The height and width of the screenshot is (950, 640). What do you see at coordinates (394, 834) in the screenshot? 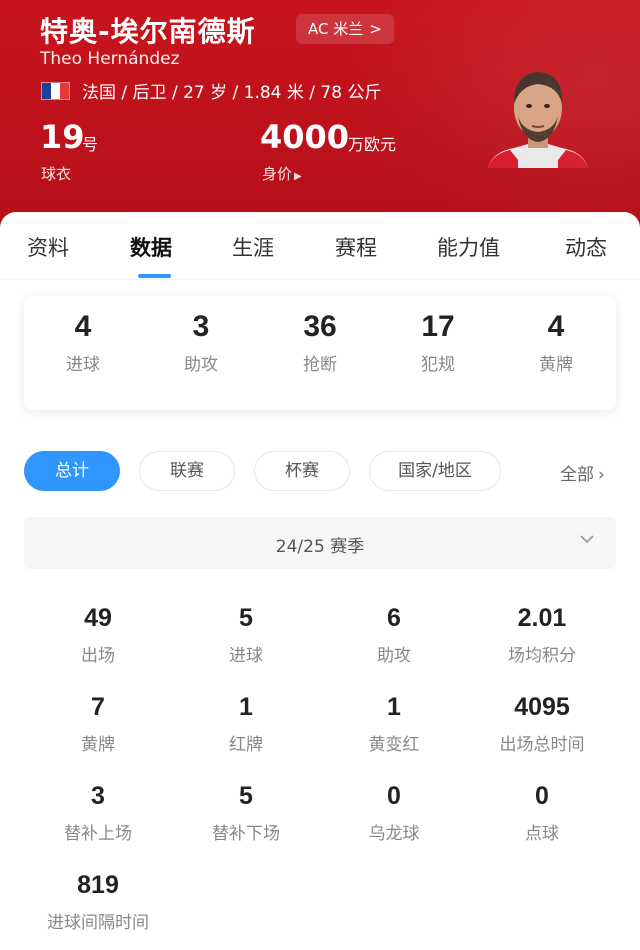
I see `stat-label: 乌龙球` at bounding box center [394, 834].